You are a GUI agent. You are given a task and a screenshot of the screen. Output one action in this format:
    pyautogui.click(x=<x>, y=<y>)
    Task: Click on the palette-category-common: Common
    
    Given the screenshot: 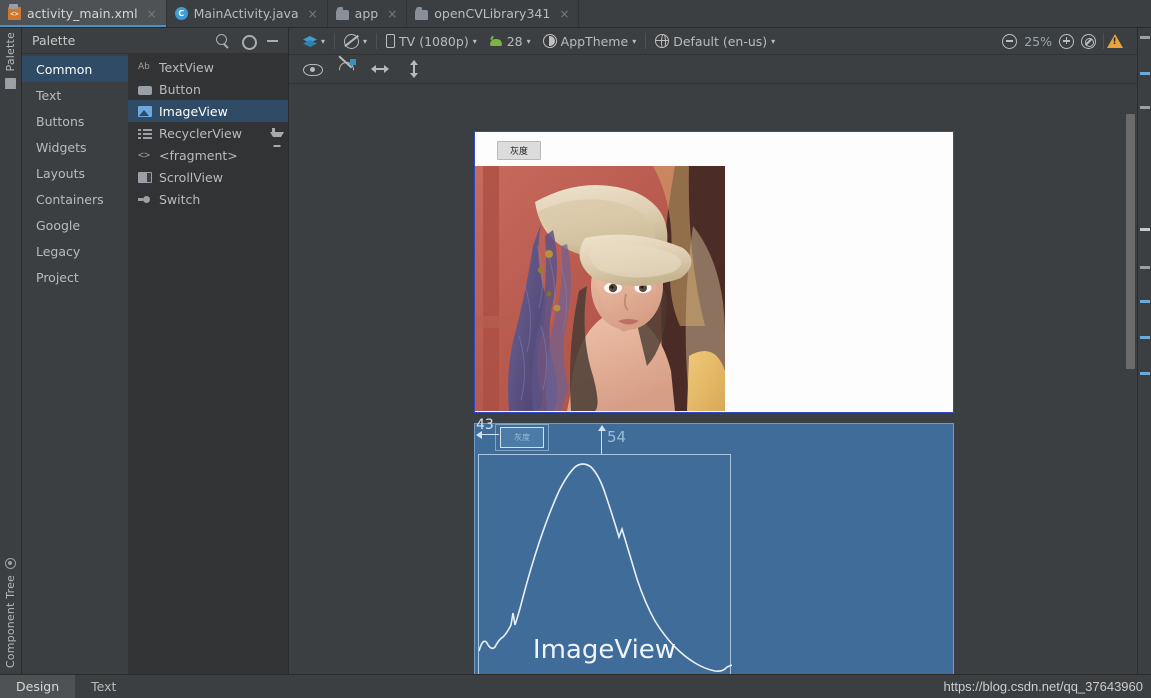 What is the action you would take?
    pyautogui.click(x=75, y=69)
    